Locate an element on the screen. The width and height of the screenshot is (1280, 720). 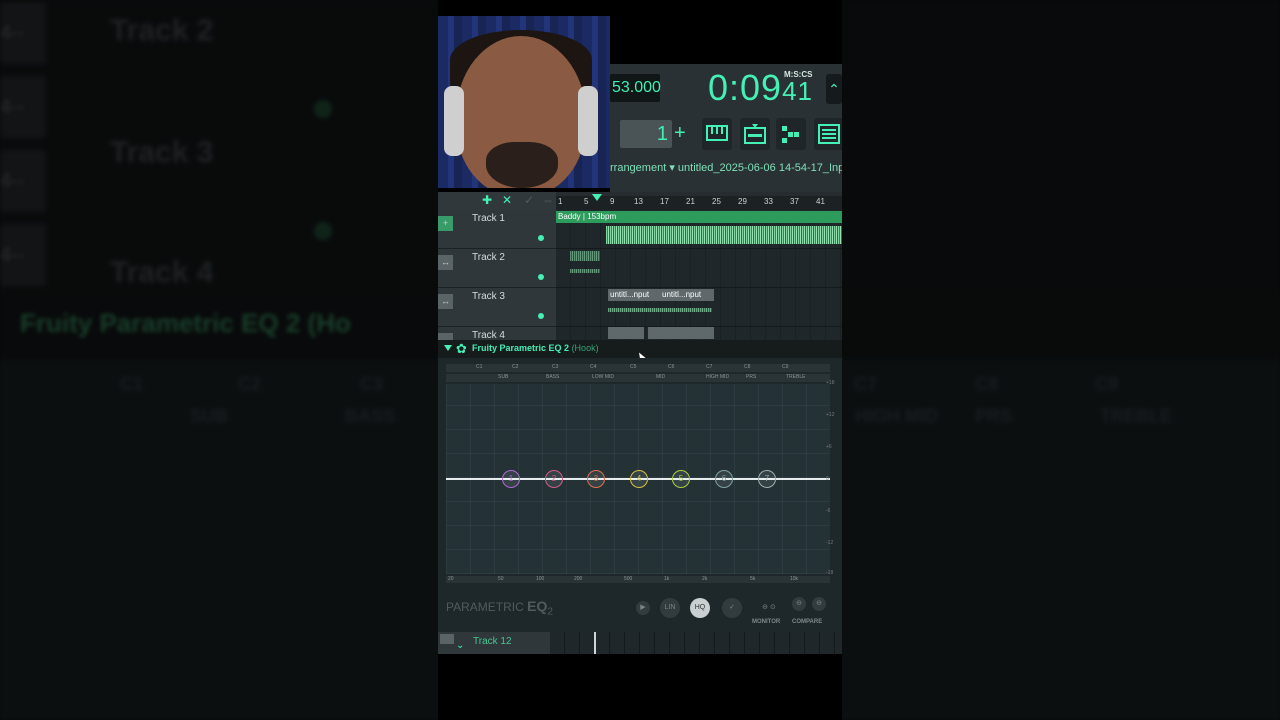
channel-label: C8 is located at coordinates (747, 367).